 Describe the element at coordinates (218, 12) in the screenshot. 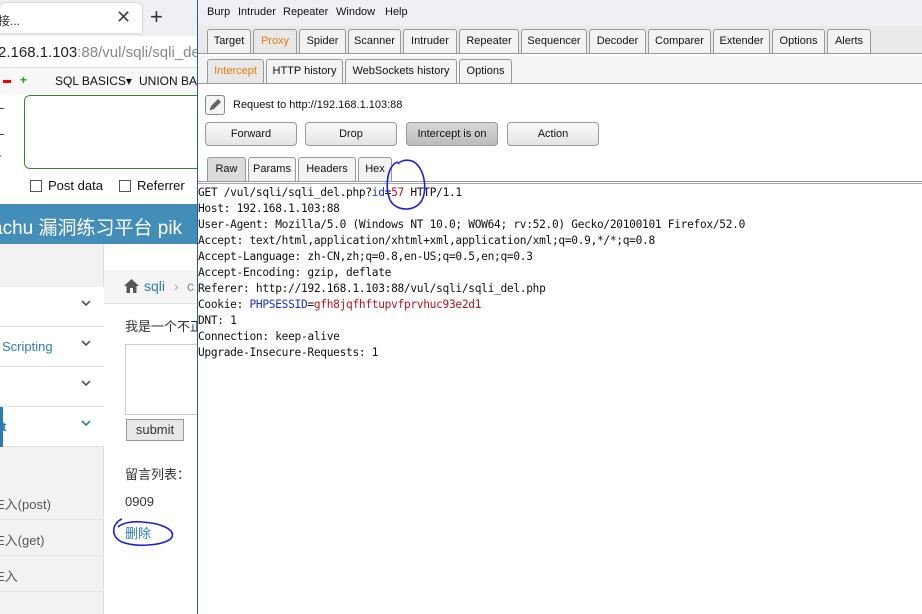

I see `menu-burp: Burp` at that location.